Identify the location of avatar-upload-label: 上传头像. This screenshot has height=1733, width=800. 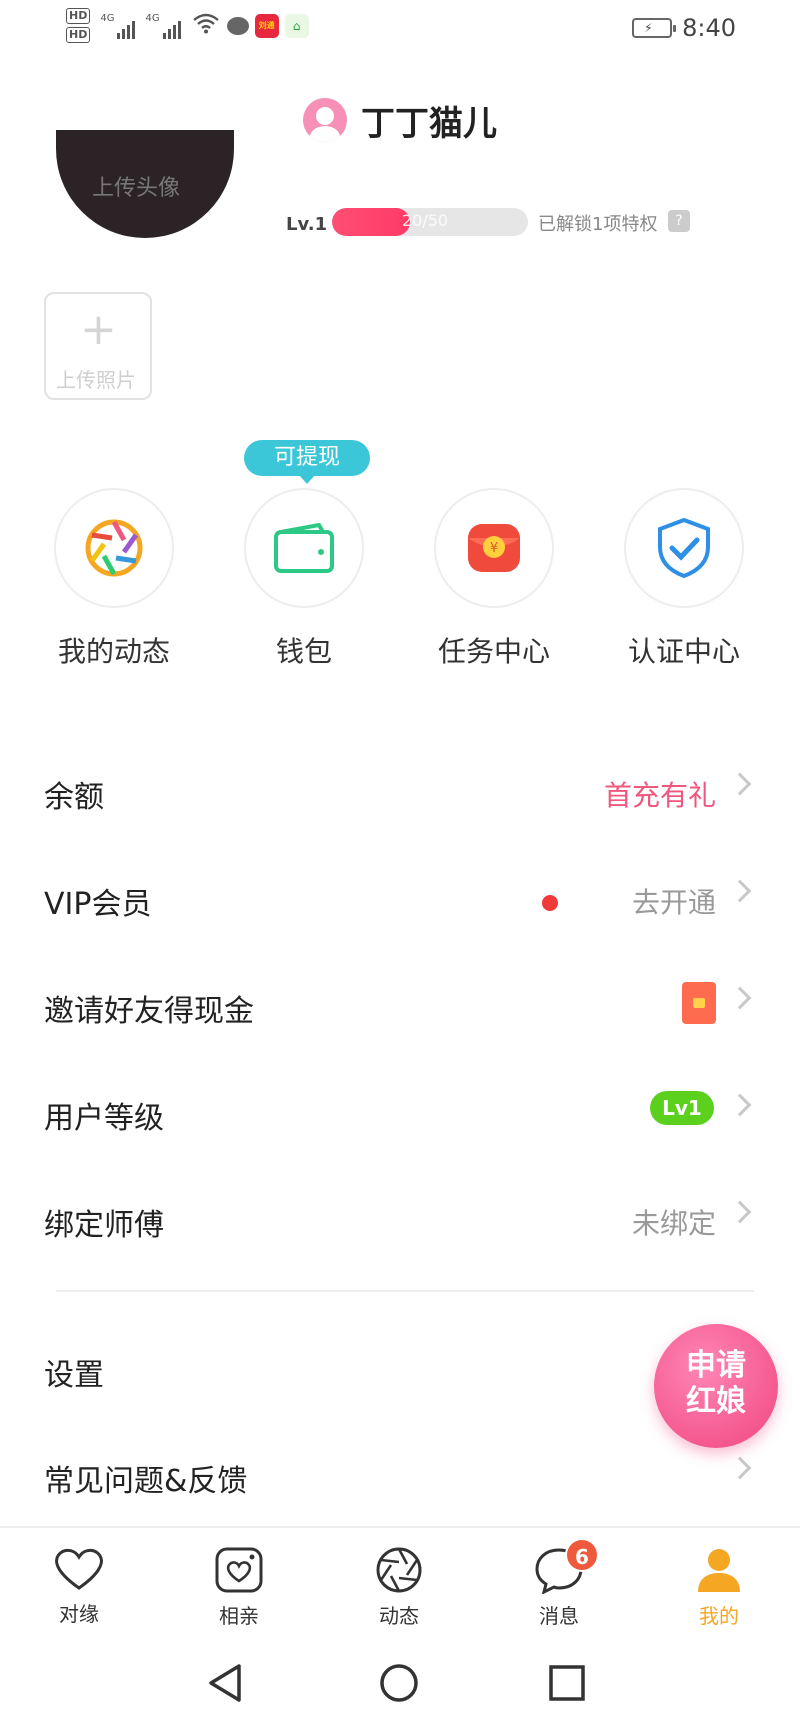
(136, 188).